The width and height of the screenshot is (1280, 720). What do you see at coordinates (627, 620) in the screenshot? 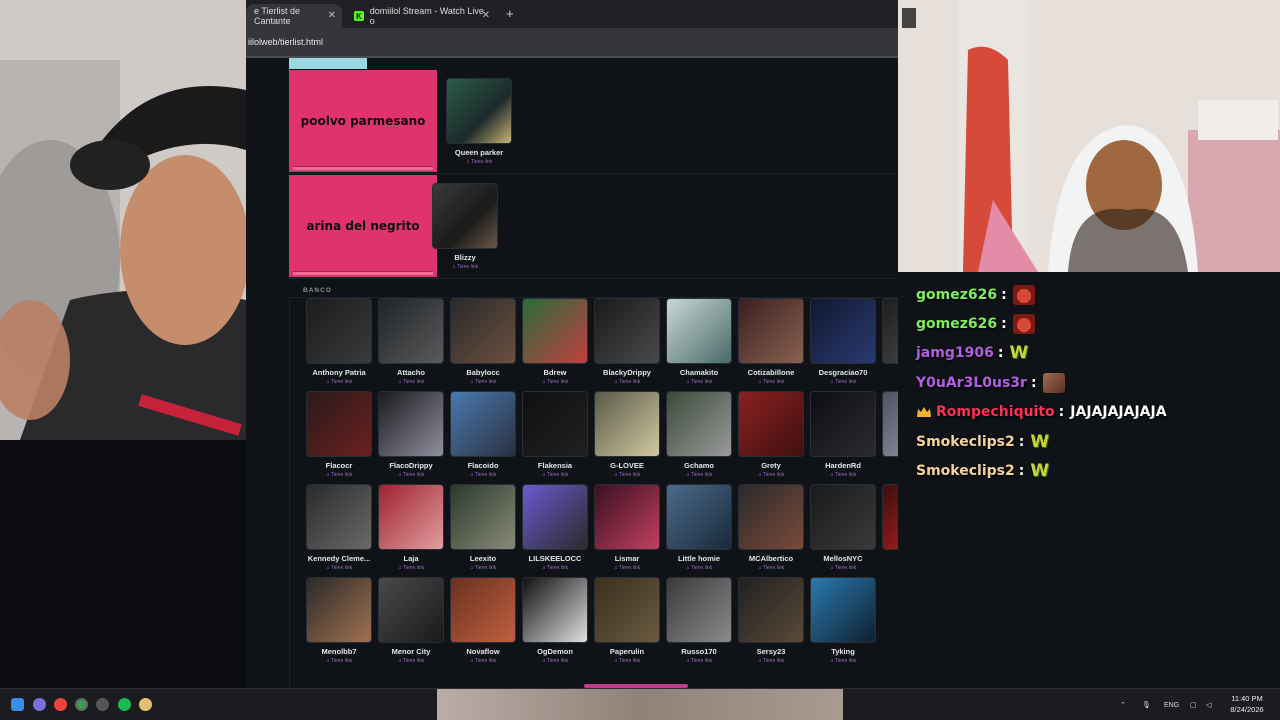
I see `artist-card: Paperulin ♫ Tiene link` at bounding box center [627, 620].